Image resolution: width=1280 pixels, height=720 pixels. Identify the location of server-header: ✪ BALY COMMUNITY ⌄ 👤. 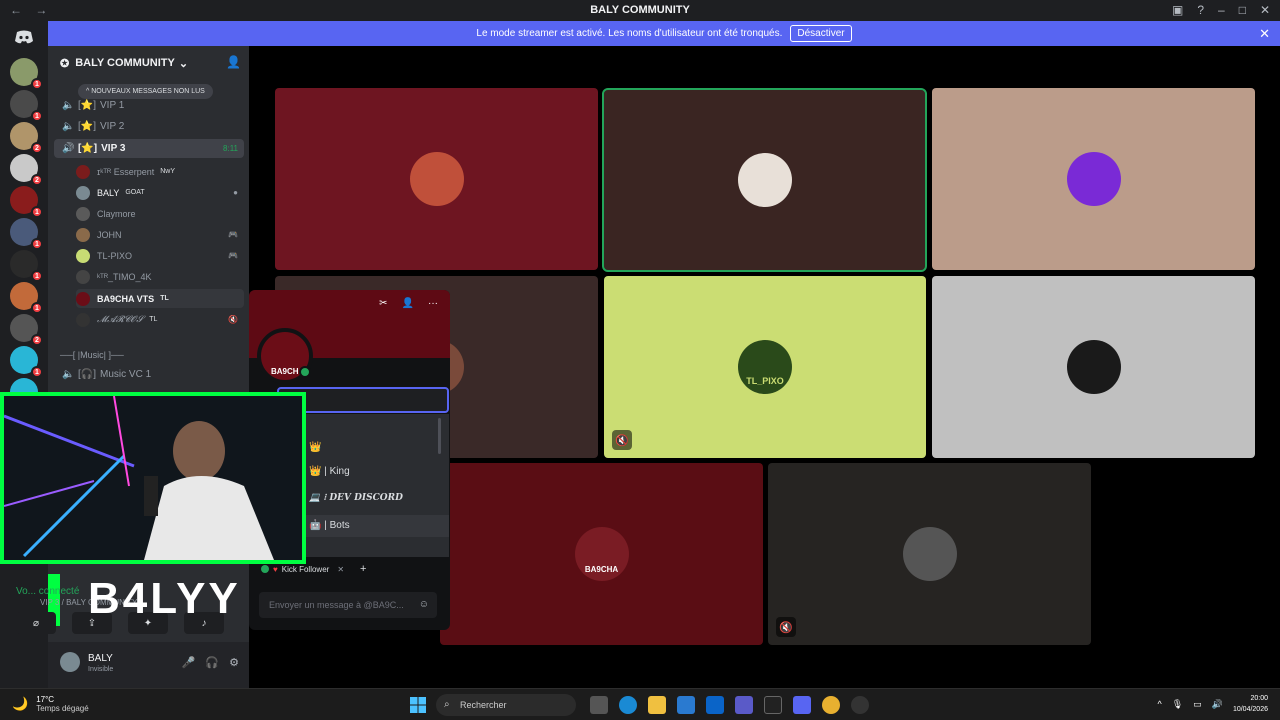
(148, 63).